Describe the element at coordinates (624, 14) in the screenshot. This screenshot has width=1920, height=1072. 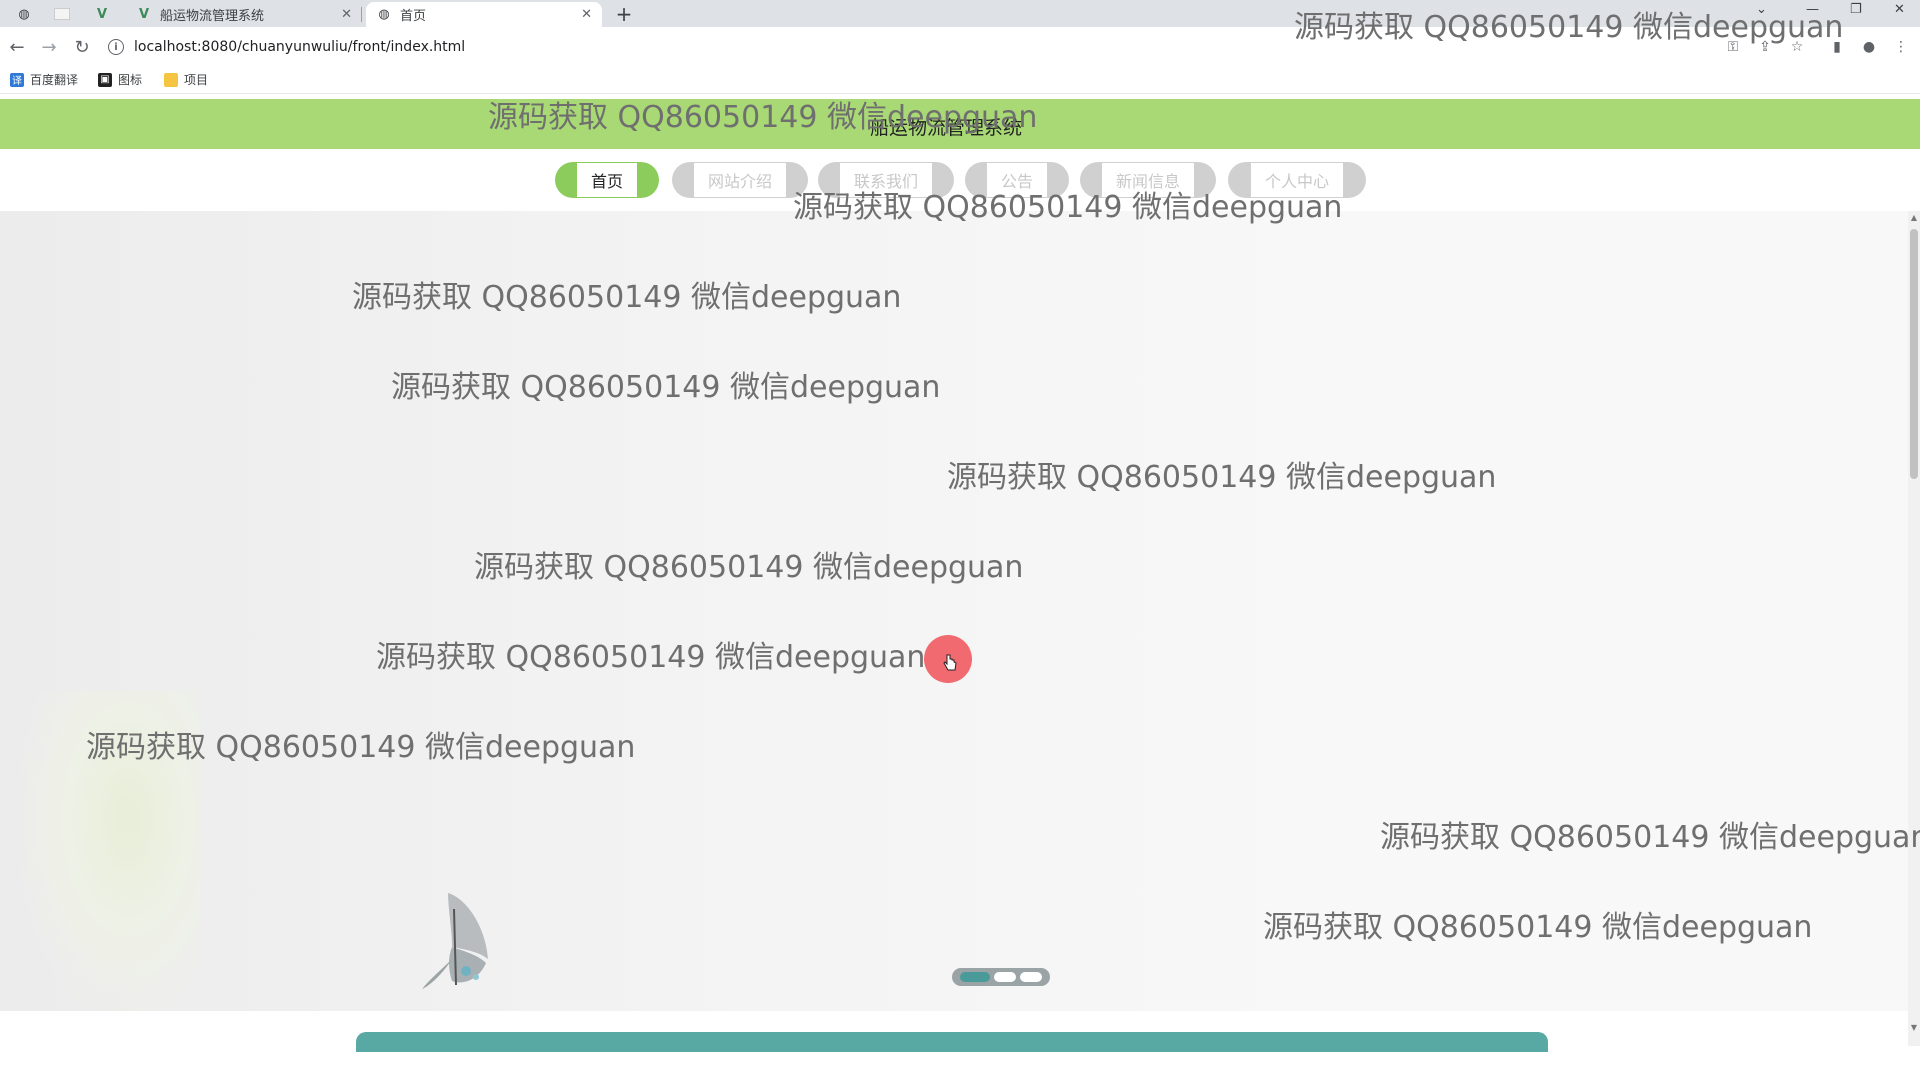
I see `new-tab-button: +` at that location.